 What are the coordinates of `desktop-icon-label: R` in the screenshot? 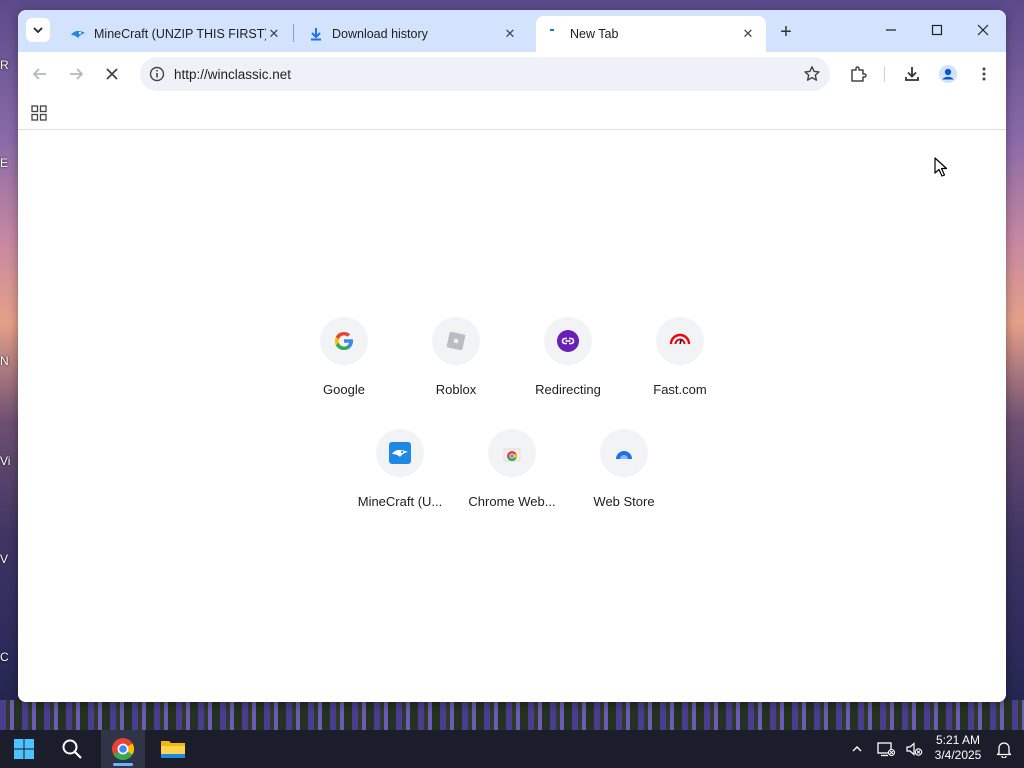 It's located at (9, 65).